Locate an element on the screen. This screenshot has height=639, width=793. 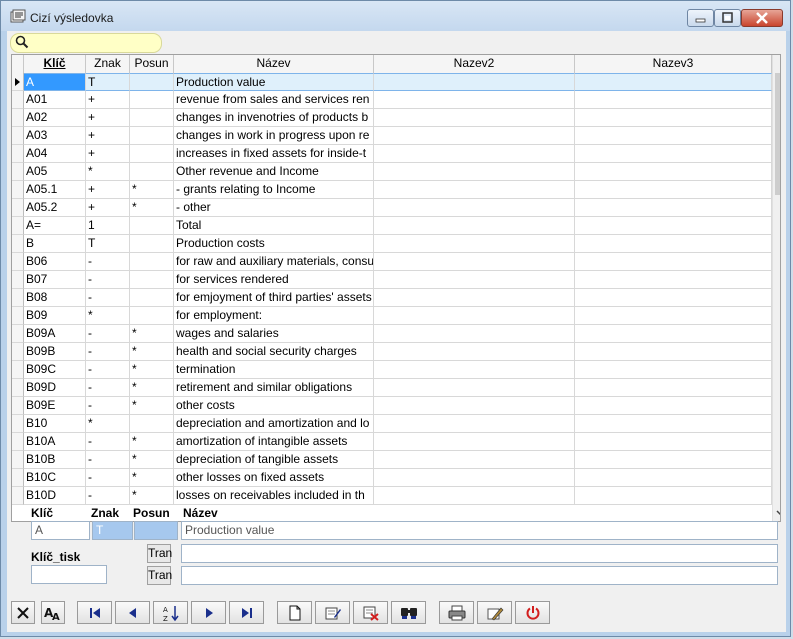
next-record-button is located at coordinates (208, 612).